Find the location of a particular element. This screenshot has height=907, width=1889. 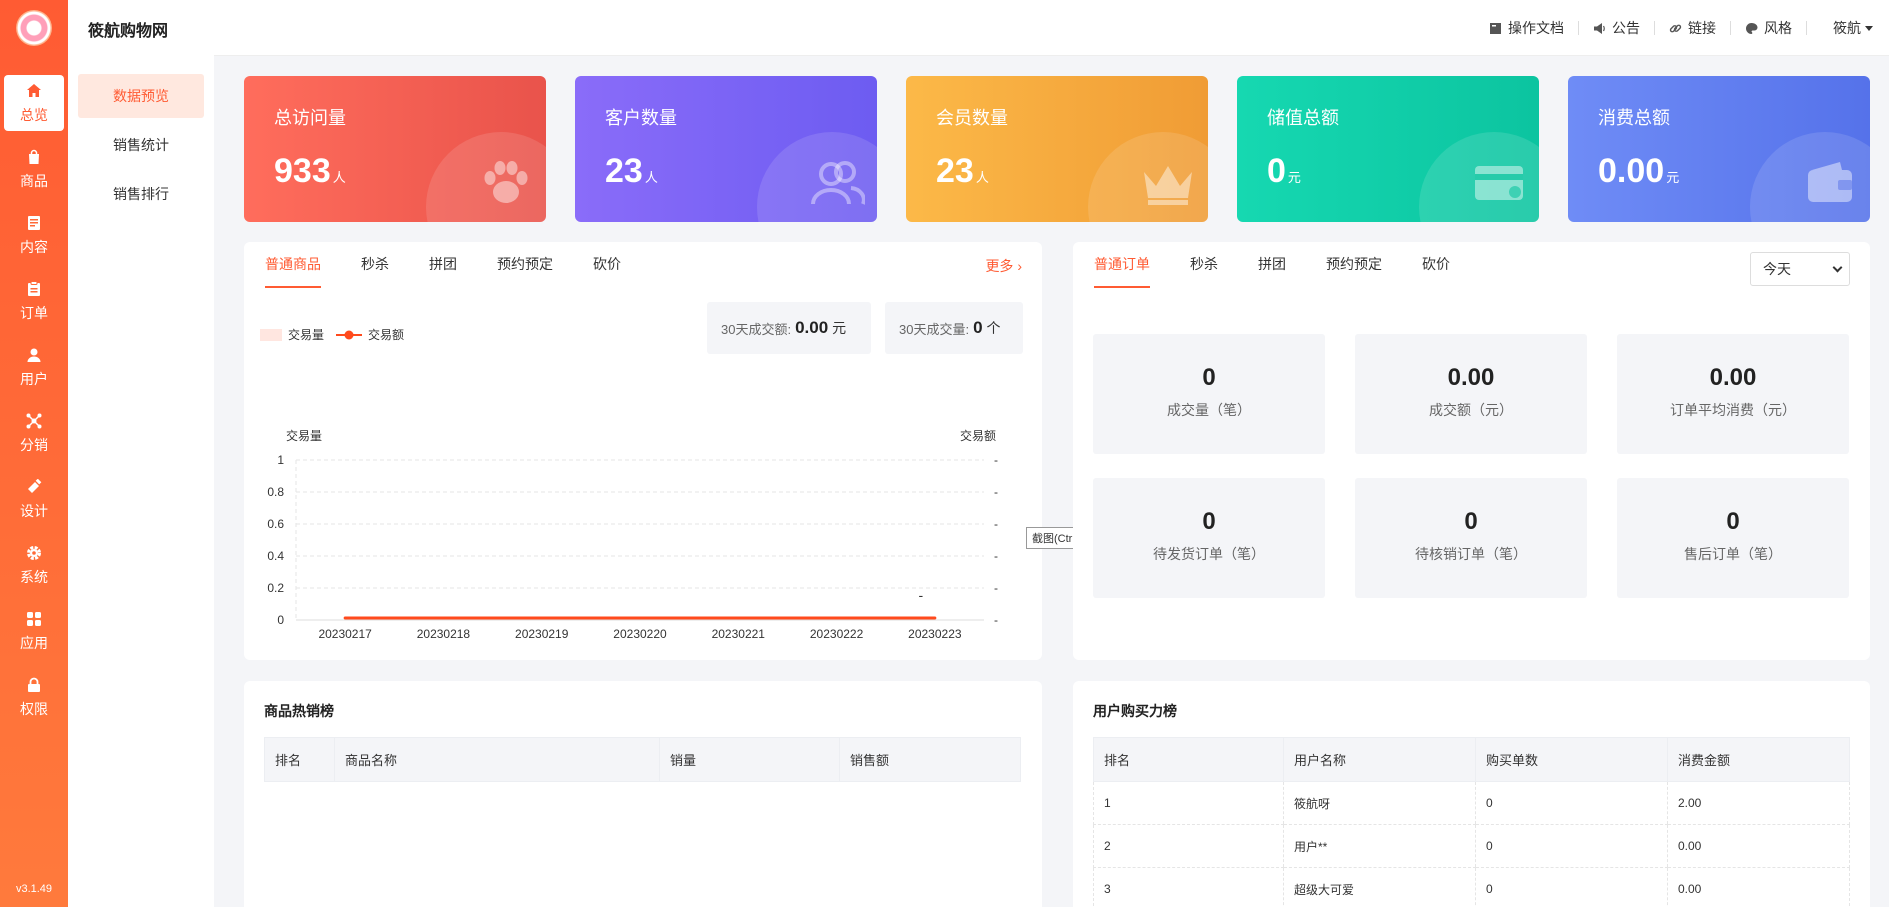

header-link-links: 链接 is located at coordinates (1693, 28).